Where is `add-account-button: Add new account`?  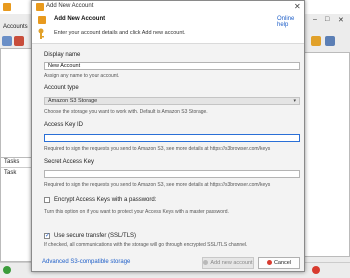 add-account-button: Add new account is located at coordinates (228, 263).